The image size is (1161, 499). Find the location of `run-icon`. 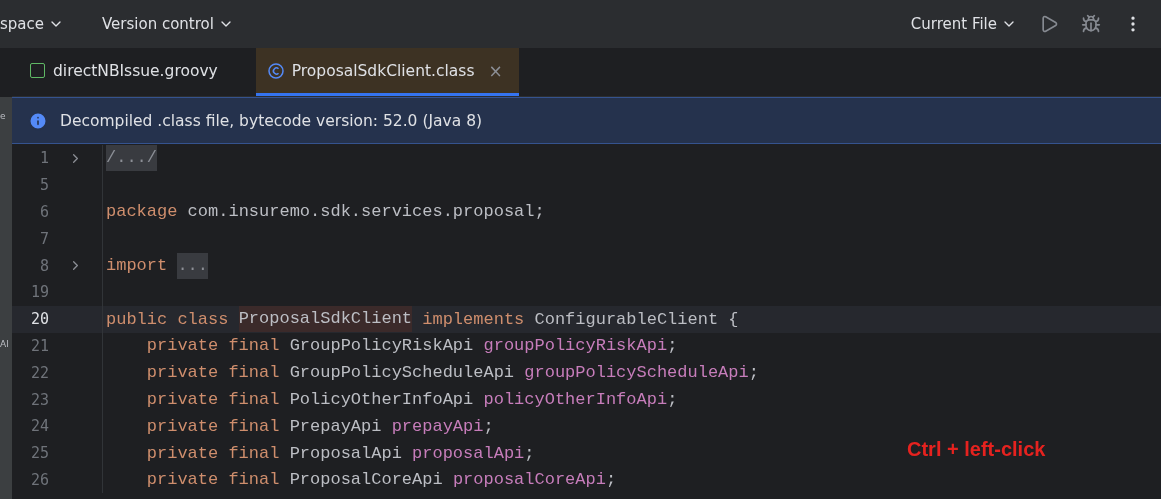

run-icon is located at coordinates (1049, 24).